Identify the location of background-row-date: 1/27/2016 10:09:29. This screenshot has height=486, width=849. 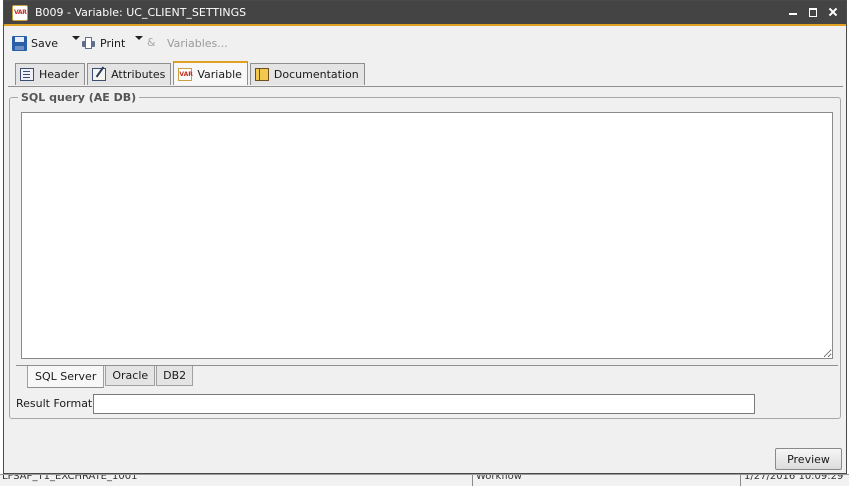
(794, 478).